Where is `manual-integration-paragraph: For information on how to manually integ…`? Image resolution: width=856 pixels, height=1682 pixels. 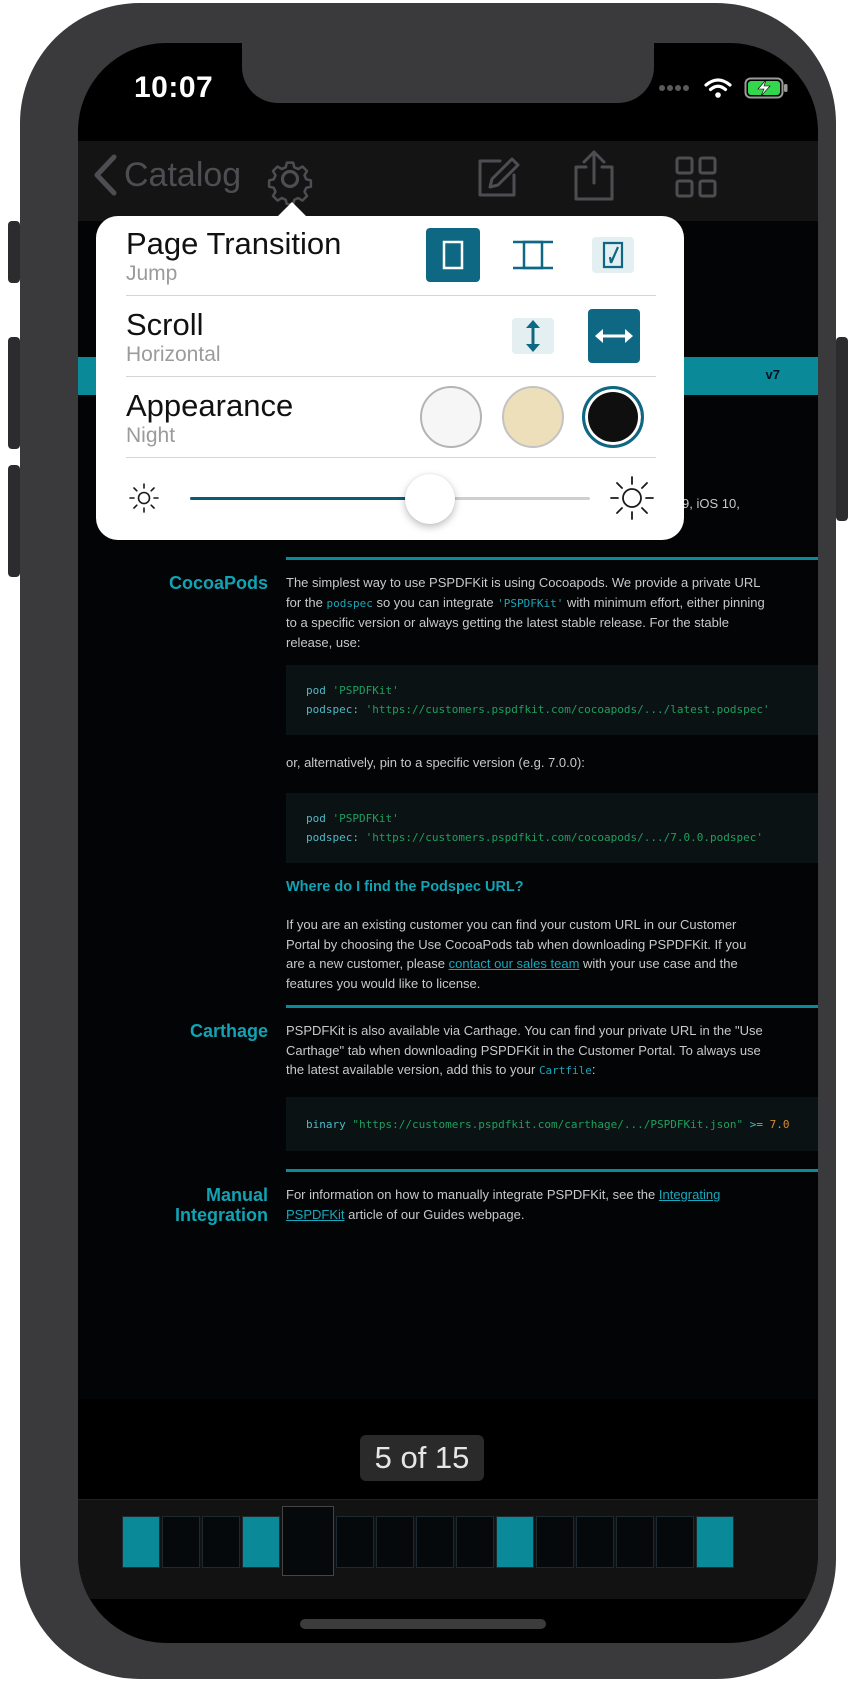
manual-integration-paragraph: For information on how to manually integ… is located at coordinates (503, 1204).